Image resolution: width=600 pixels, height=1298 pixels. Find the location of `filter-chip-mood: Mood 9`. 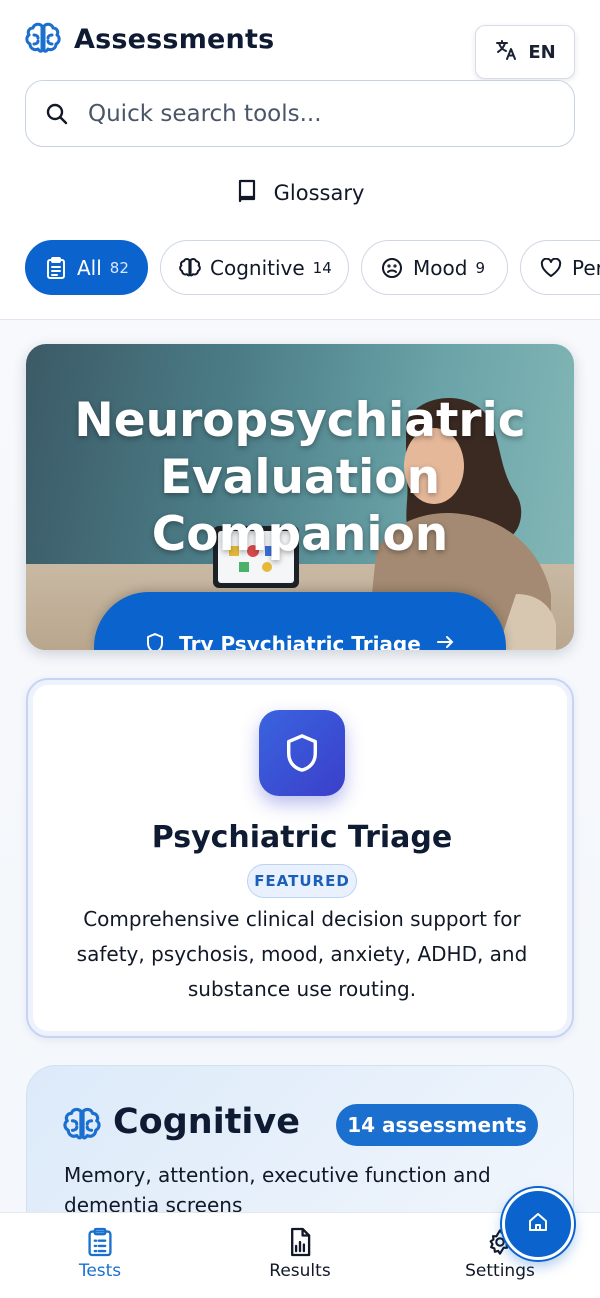

filter-chip-mood: Mood 9 is located at coordinates (434, 267).